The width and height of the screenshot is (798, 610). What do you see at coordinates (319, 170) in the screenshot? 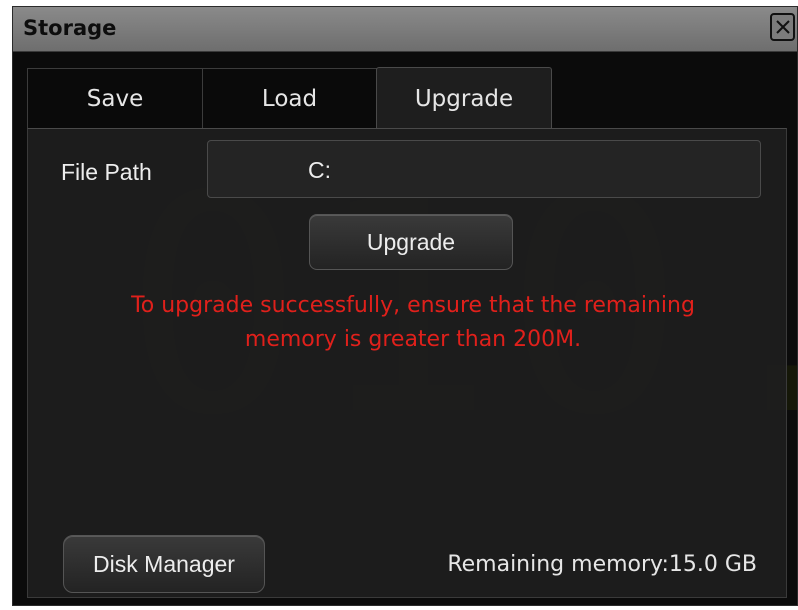
I see `file-path-value: C:` at bounding box center [319, 170].